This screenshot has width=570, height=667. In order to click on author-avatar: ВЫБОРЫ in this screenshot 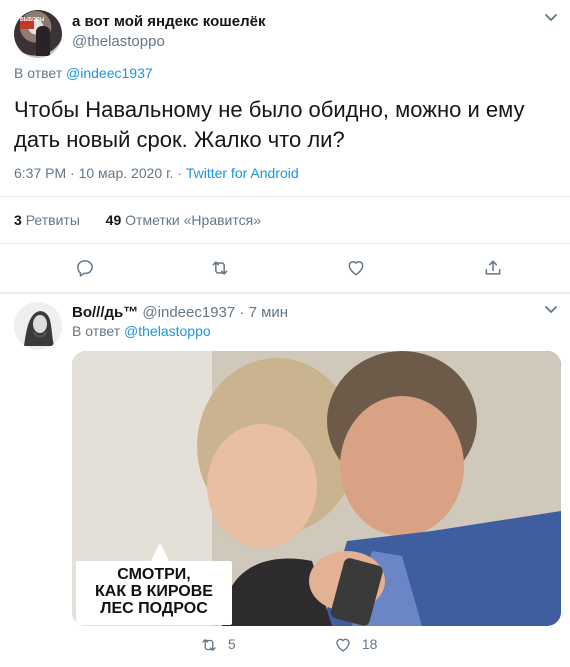, I will do `click(38, 34)`.